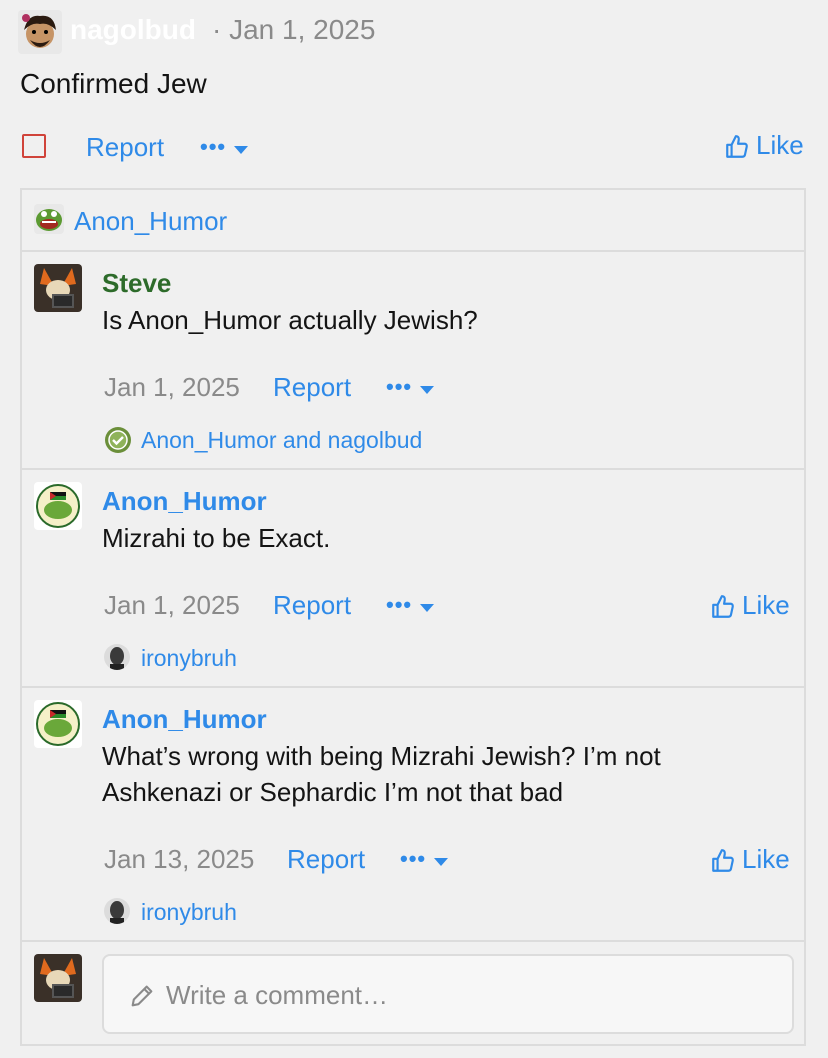  What do you see at coordinates (34, 146) in the screenshot?
I see `select-checkbox` at bounding box center [34, 146].